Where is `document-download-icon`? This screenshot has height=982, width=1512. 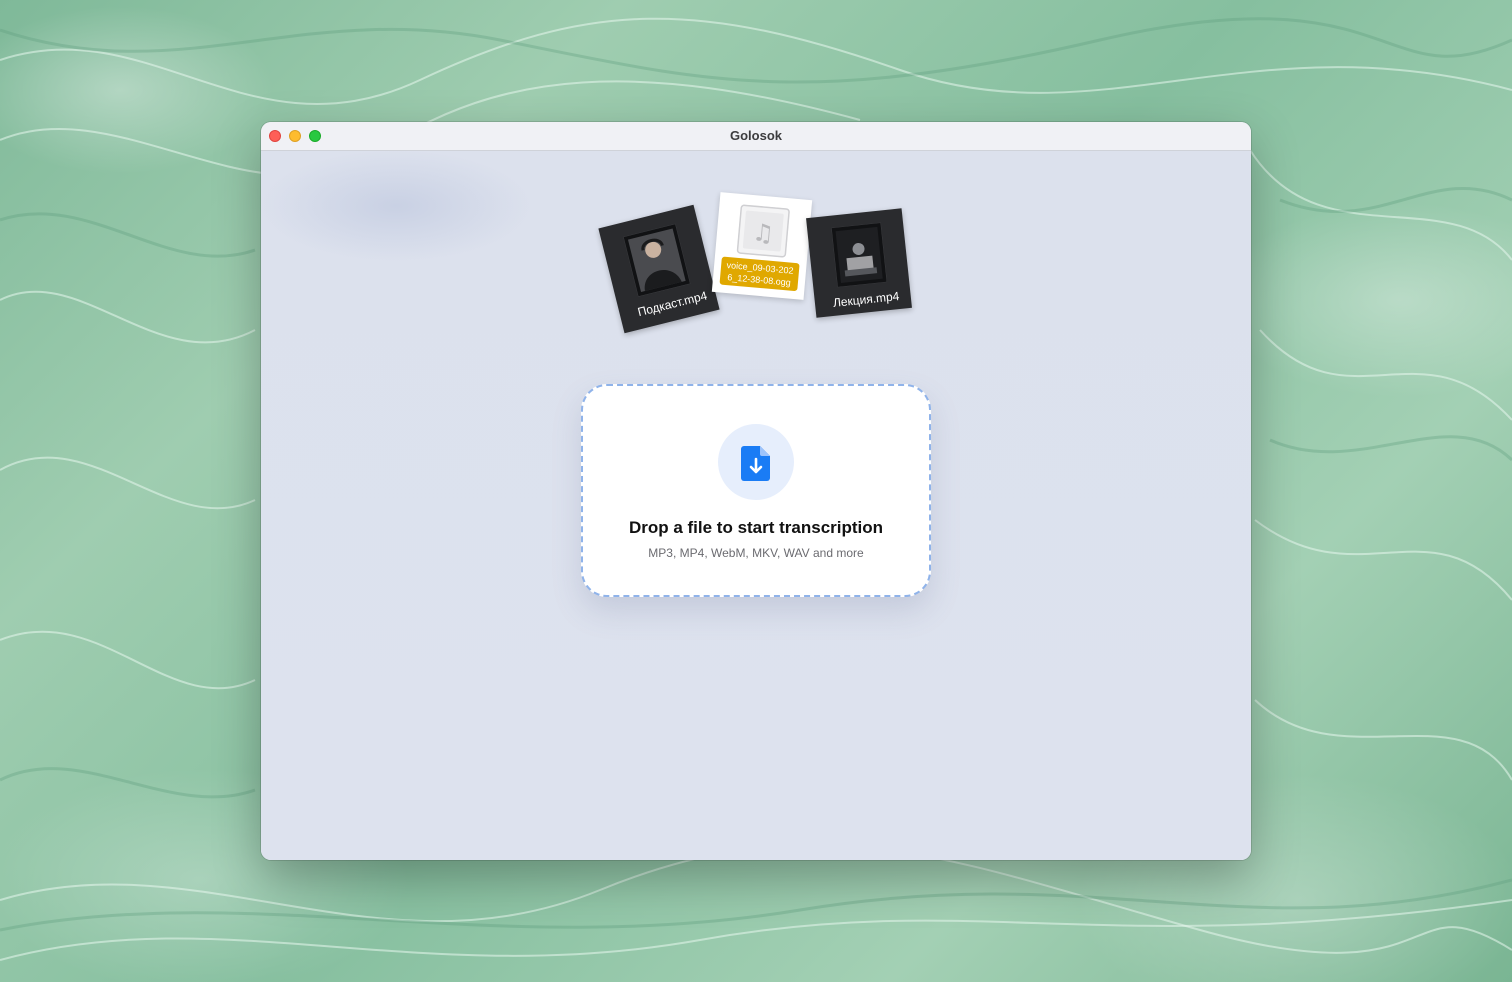
document-download-icon is located at coordinates (755, 463).